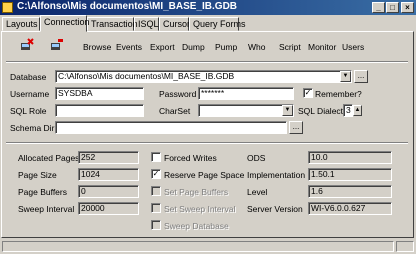  I want to click on sqldialect-label: SQL Dialect, so click(321, 111).